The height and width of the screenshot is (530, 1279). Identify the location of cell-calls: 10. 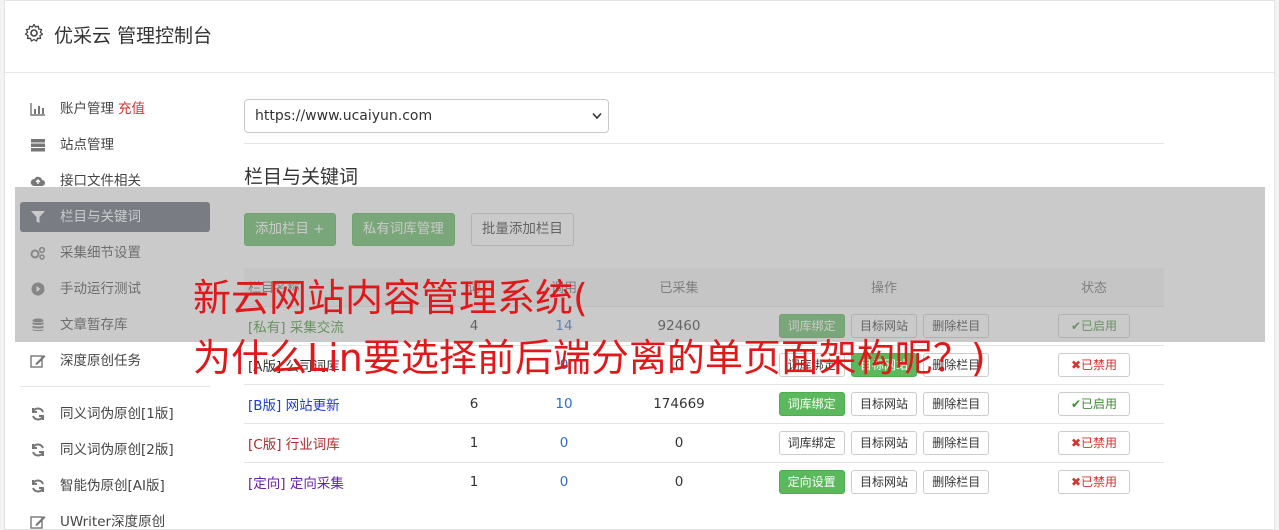
(564, 403).